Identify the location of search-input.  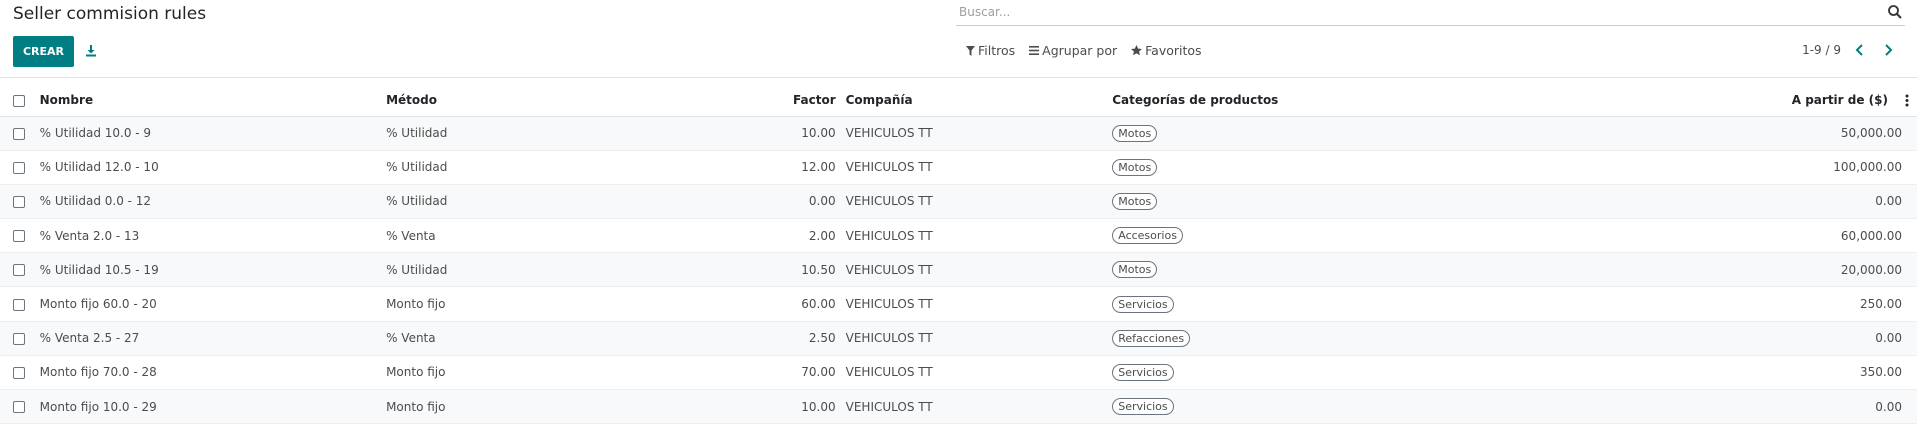
(1430, 12).